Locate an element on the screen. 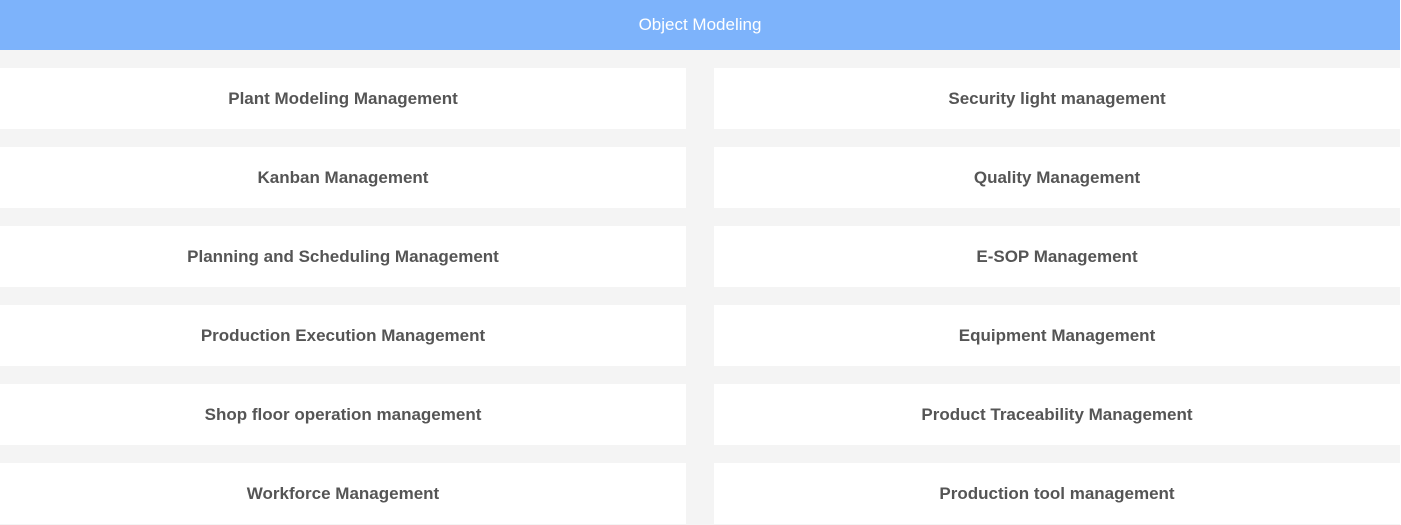  module-card-shop-floor-operation: Shop floor operation management is located at coordinates (343, 414).